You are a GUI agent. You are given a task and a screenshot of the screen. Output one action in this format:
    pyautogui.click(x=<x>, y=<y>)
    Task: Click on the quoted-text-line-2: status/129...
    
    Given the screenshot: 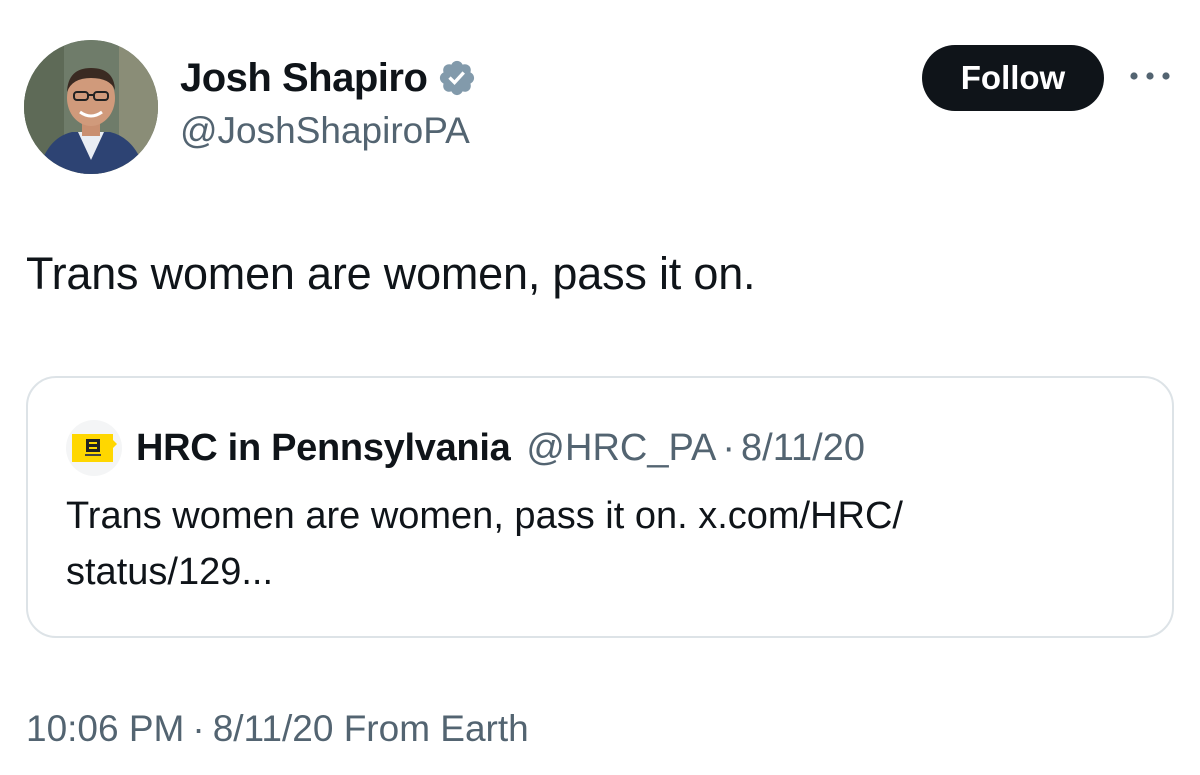 What is the action you would take?
    pyautogui.click(x=170, y=572)
    